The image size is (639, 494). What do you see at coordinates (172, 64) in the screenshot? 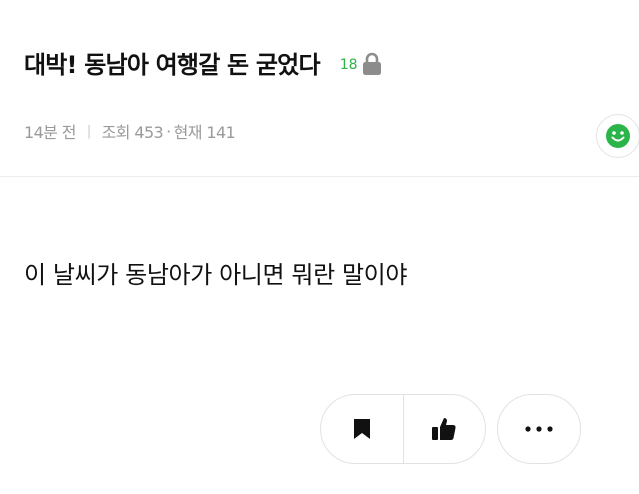
I see `post-title: 대박! 동남아 여행갈 돈 굳었다` at bounding box center [172, 64].